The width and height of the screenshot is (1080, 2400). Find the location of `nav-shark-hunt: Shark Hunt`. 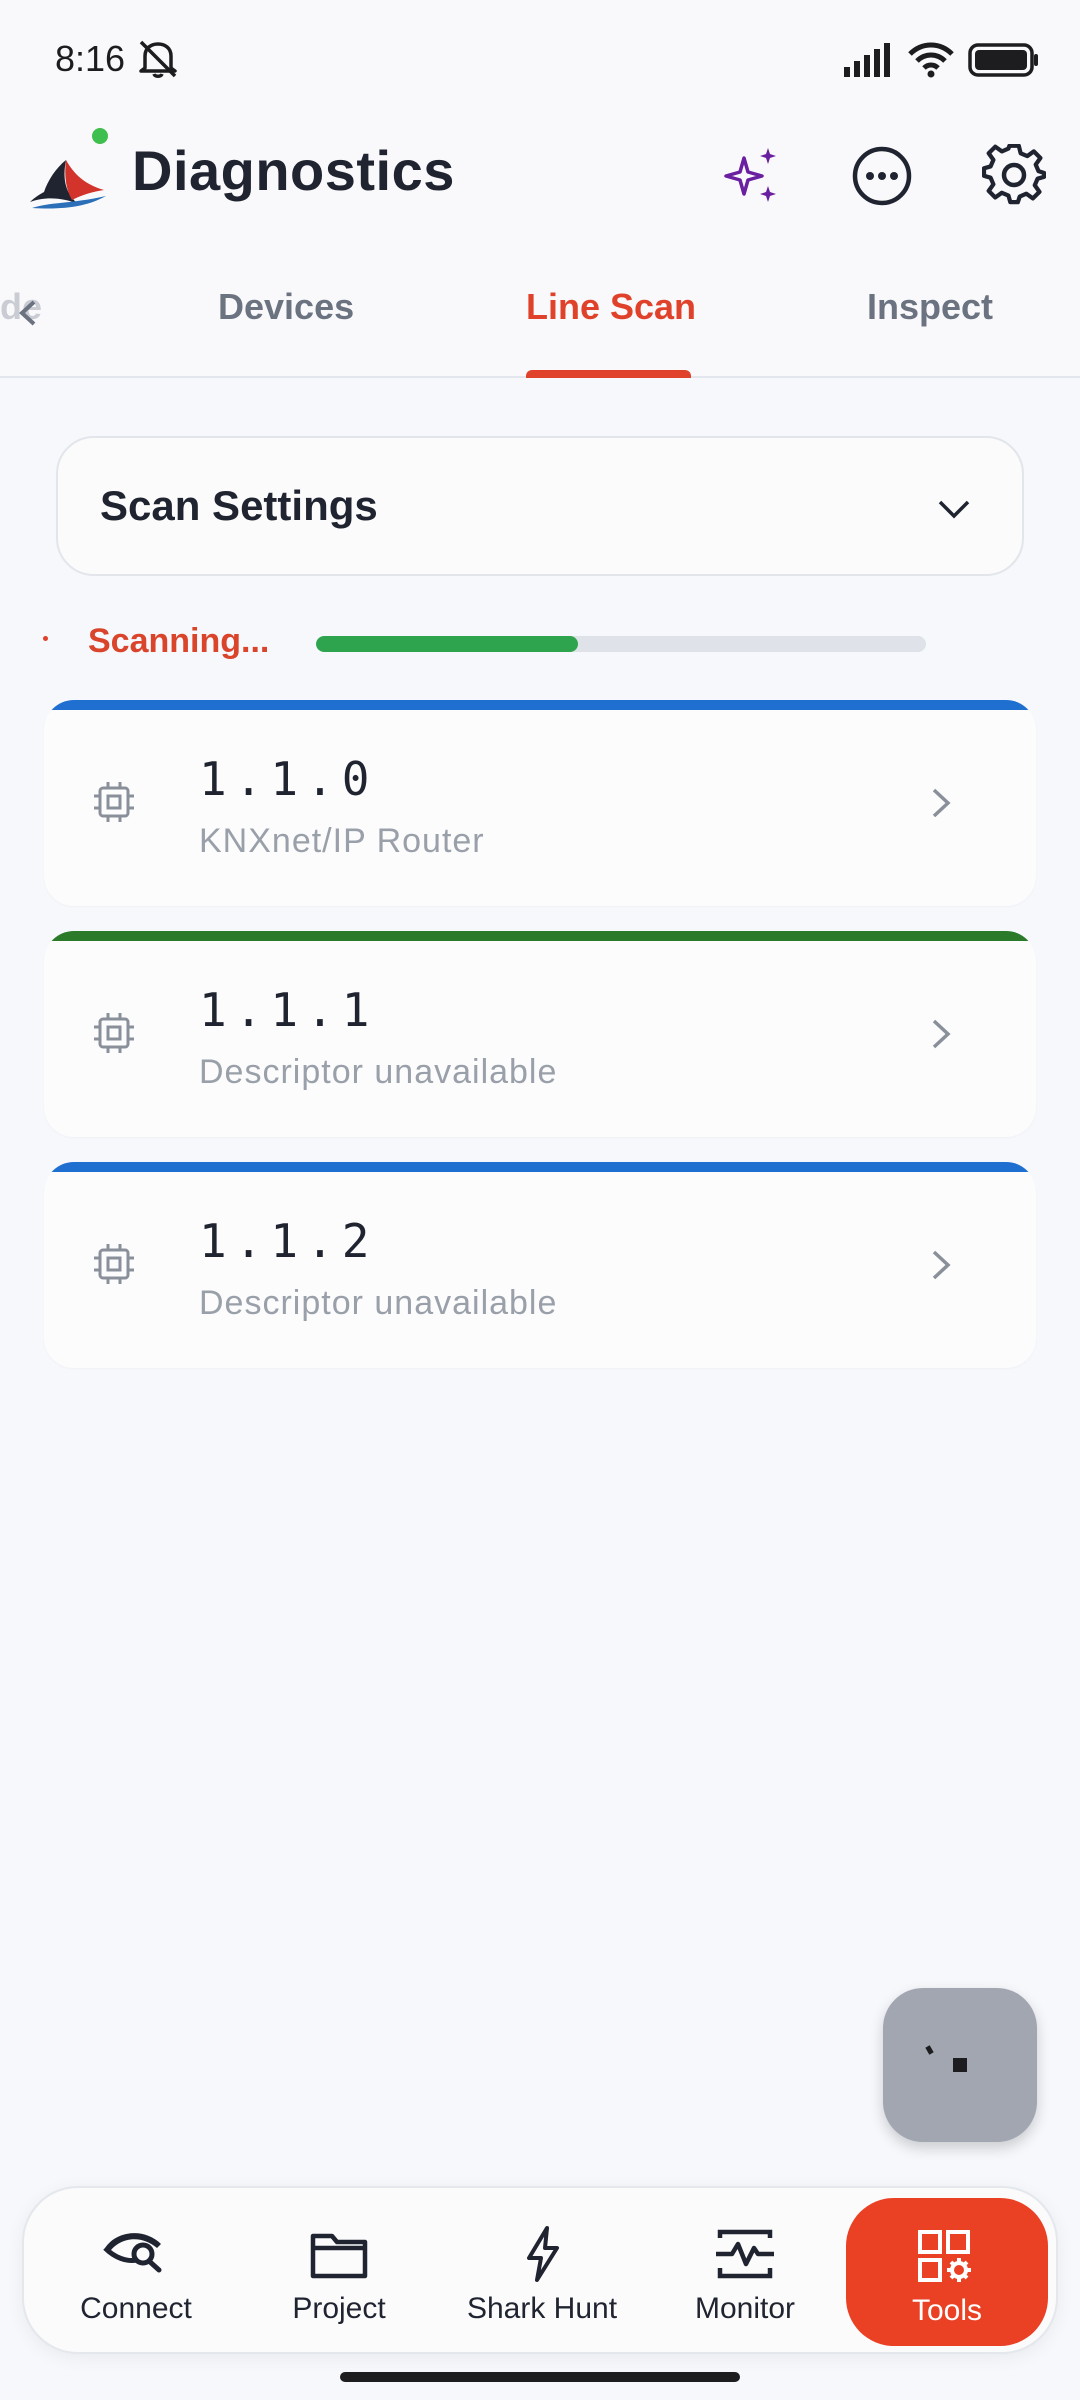

nav-shark-hunt: Shark Hunt is located at coordinates (542, 2270).